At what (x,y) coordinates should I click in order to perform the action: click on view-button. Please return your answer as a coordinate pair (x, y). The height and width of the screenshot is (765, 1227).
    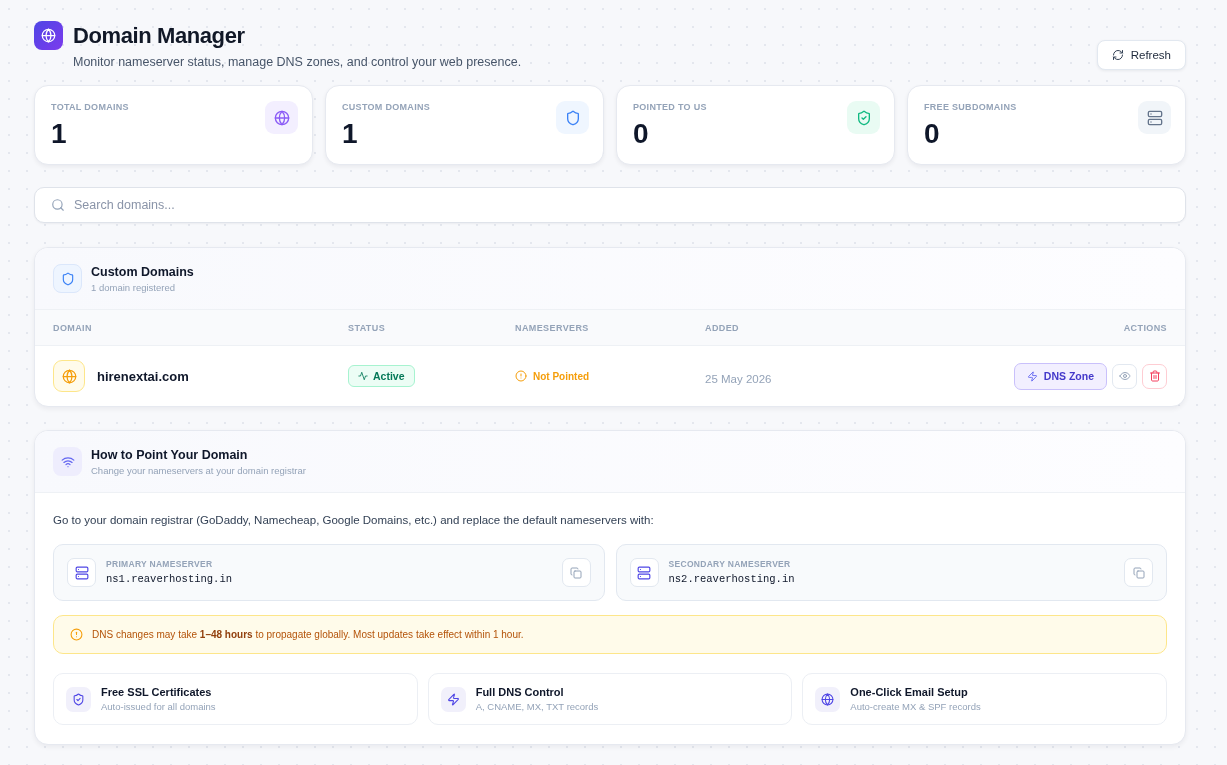
    Looking at the image, I should click on (1124, 376).